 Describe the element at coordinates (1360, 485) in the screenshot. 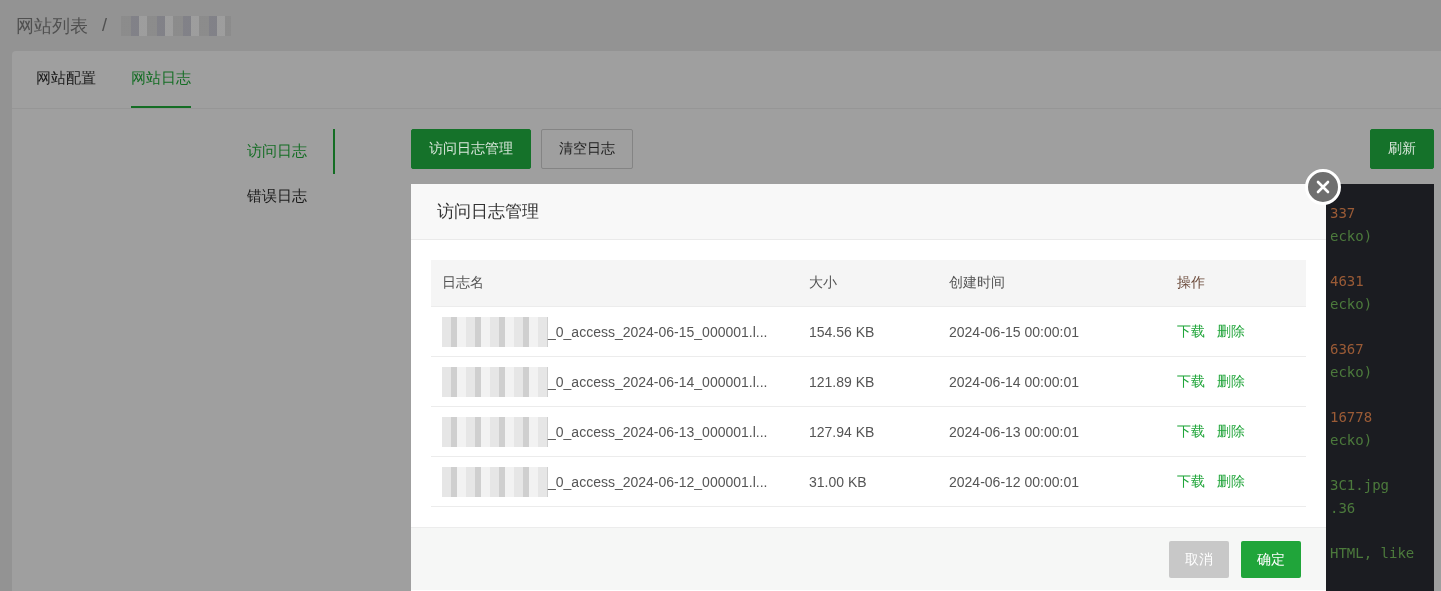

I see `log-line: 3C1.jpg` at that location.